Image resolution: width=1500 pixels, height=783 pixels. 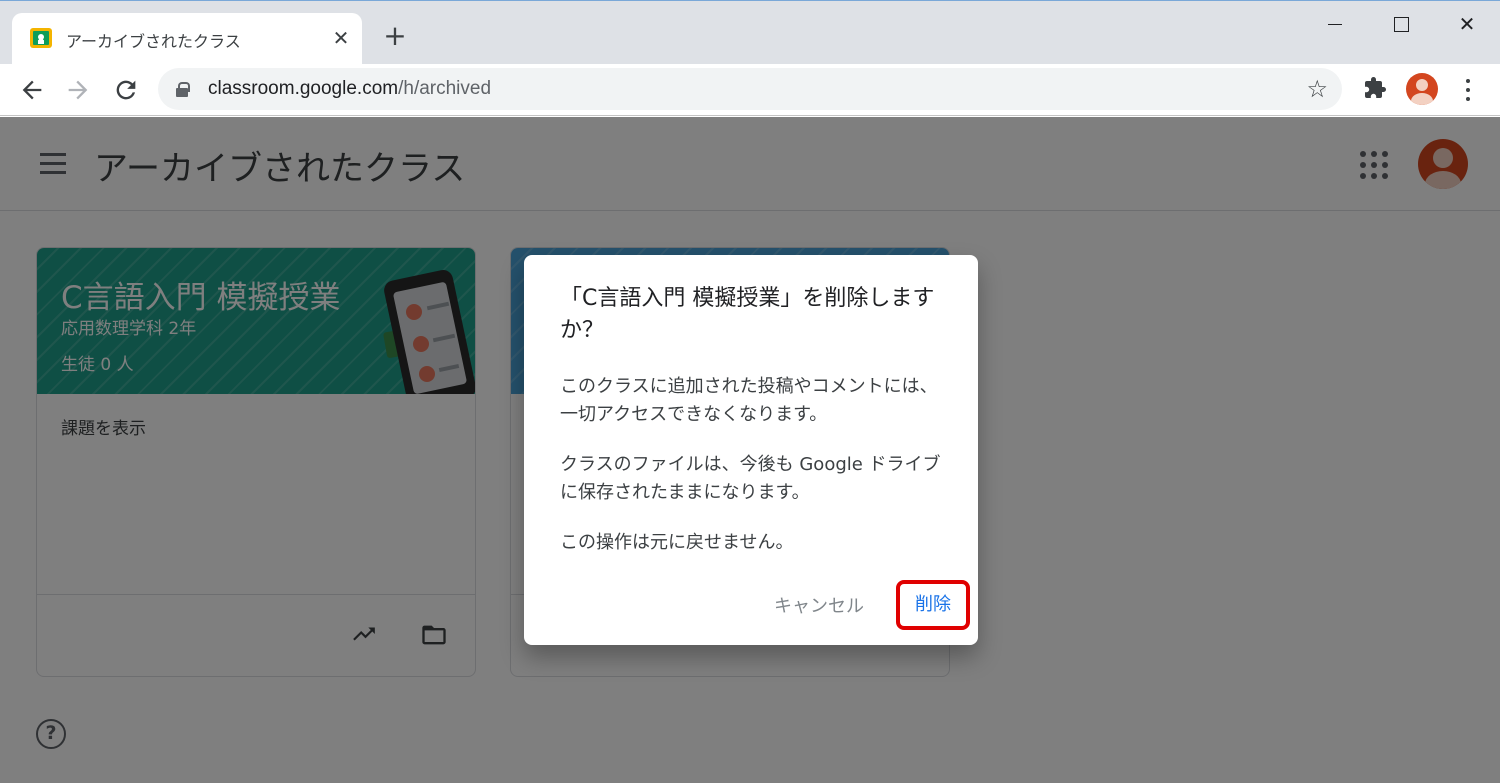 What do you see at coordinates (341, 38) in the screenshot?
I see `tab-close-icon: ✕` at bounding box center [341, 38].